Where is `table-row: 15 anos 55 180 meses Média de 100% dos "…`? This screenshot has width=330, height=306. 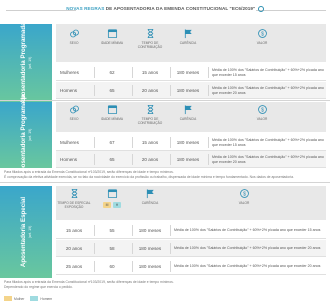
table-row: 15 anos 55 180 meses Média de 100% dos "… is located at coordinates (191, 230).